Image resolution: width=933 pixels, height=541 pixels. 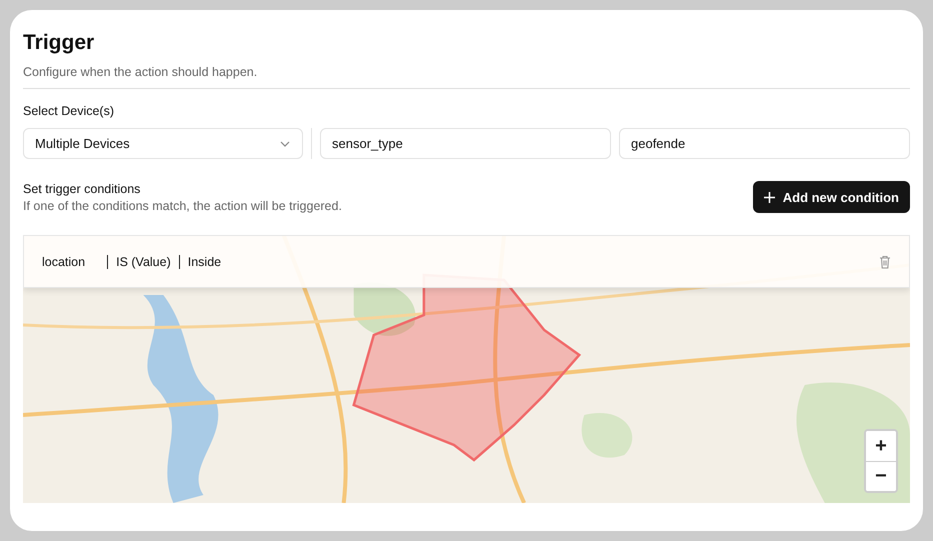 What do you see at coordinates (59, 43) in the screenshot?
I see `section-title: Trigger` at bounding box center [59, 43].